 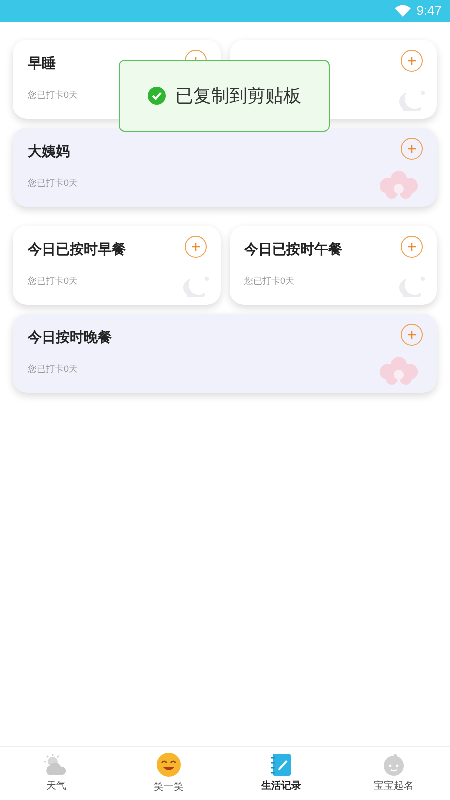 I want to click on nav-tab: 笑一笑, so click(x=168, y=773).